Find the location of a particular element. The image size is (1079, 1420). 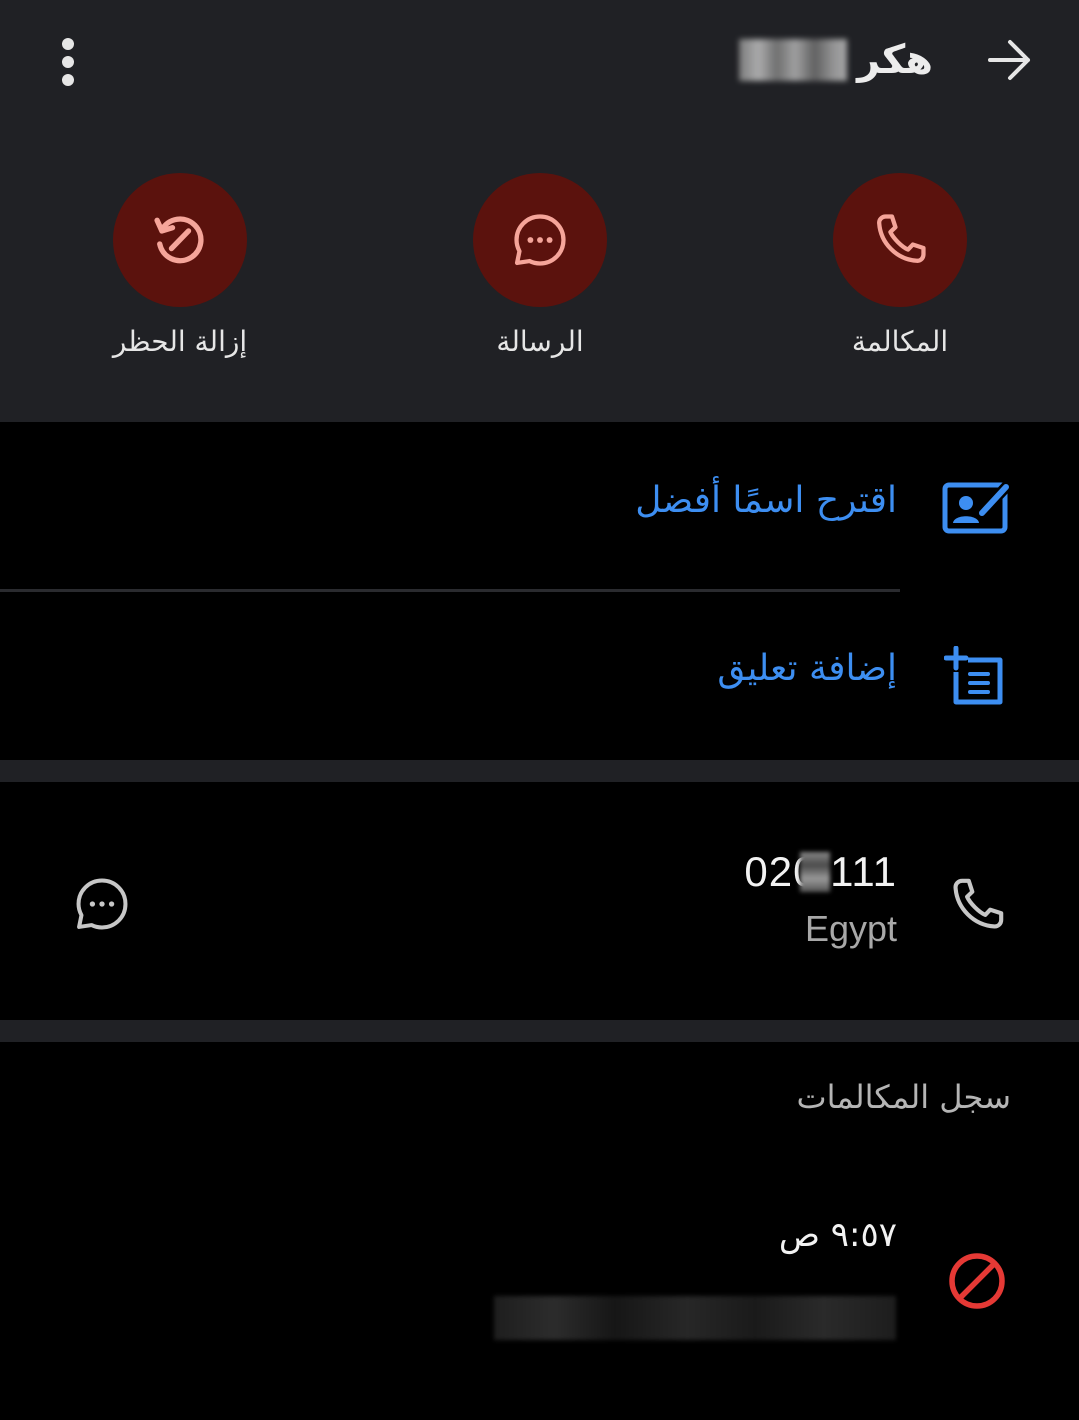

unblock-action: إزالة الحظر is located at coordinates (180, 265).